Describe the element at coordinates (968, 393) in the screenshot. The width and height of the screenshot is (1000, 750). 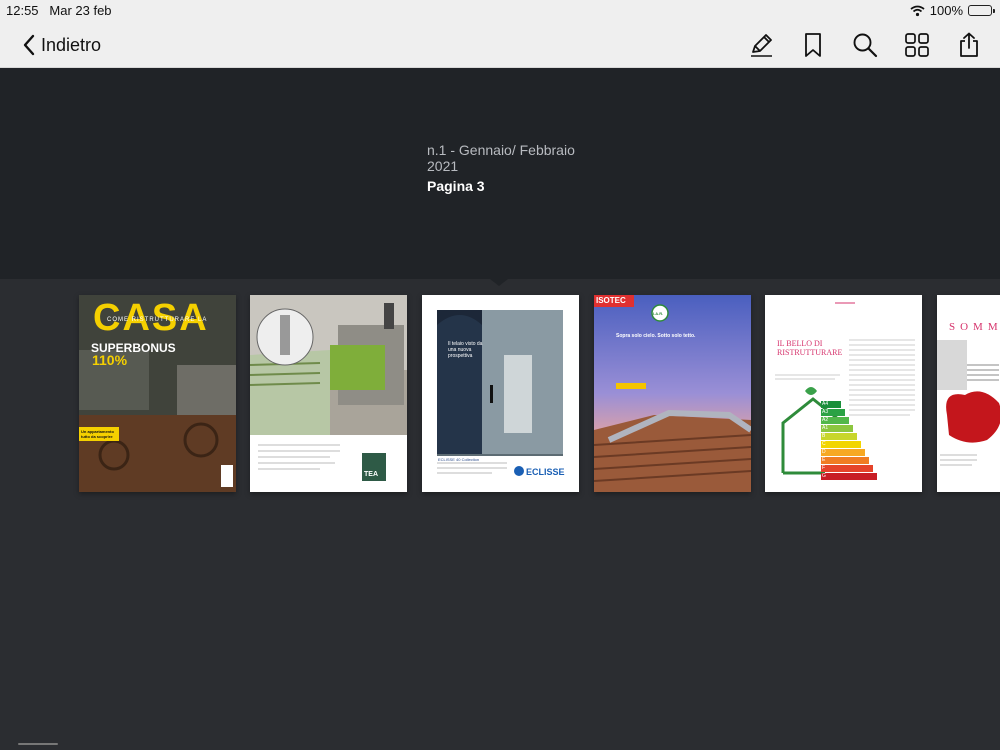
I see `thumbnail-page-6: SOMMARIO` at that location.